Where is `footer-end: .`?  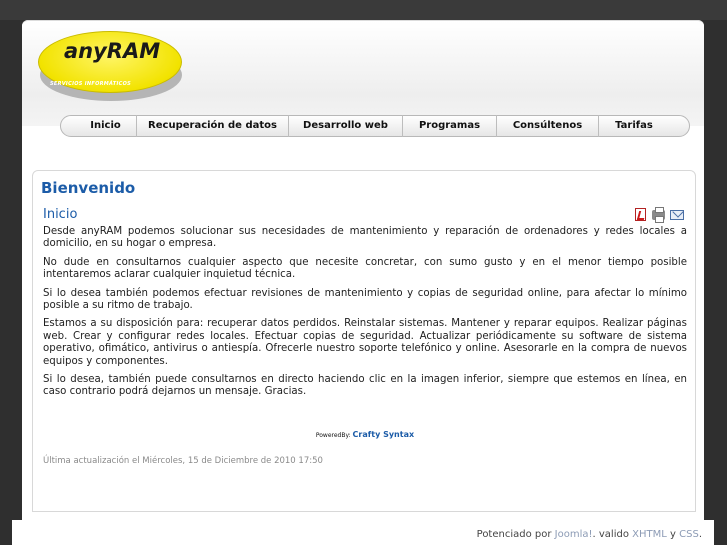 footer-end: . is located at coordinates (700, 534).